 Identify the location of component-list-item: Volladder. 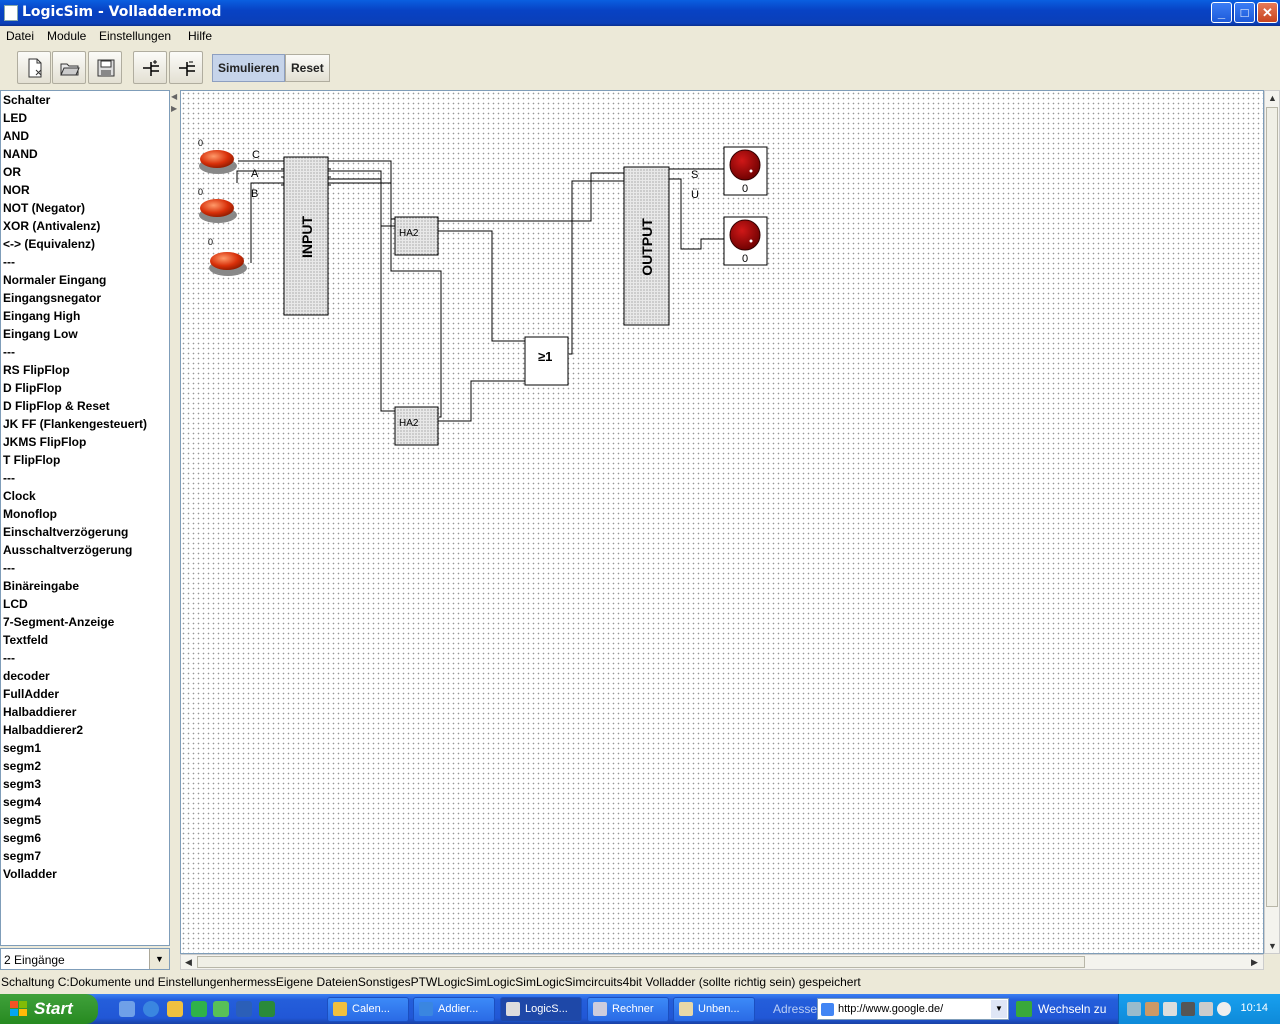
(85, 874).